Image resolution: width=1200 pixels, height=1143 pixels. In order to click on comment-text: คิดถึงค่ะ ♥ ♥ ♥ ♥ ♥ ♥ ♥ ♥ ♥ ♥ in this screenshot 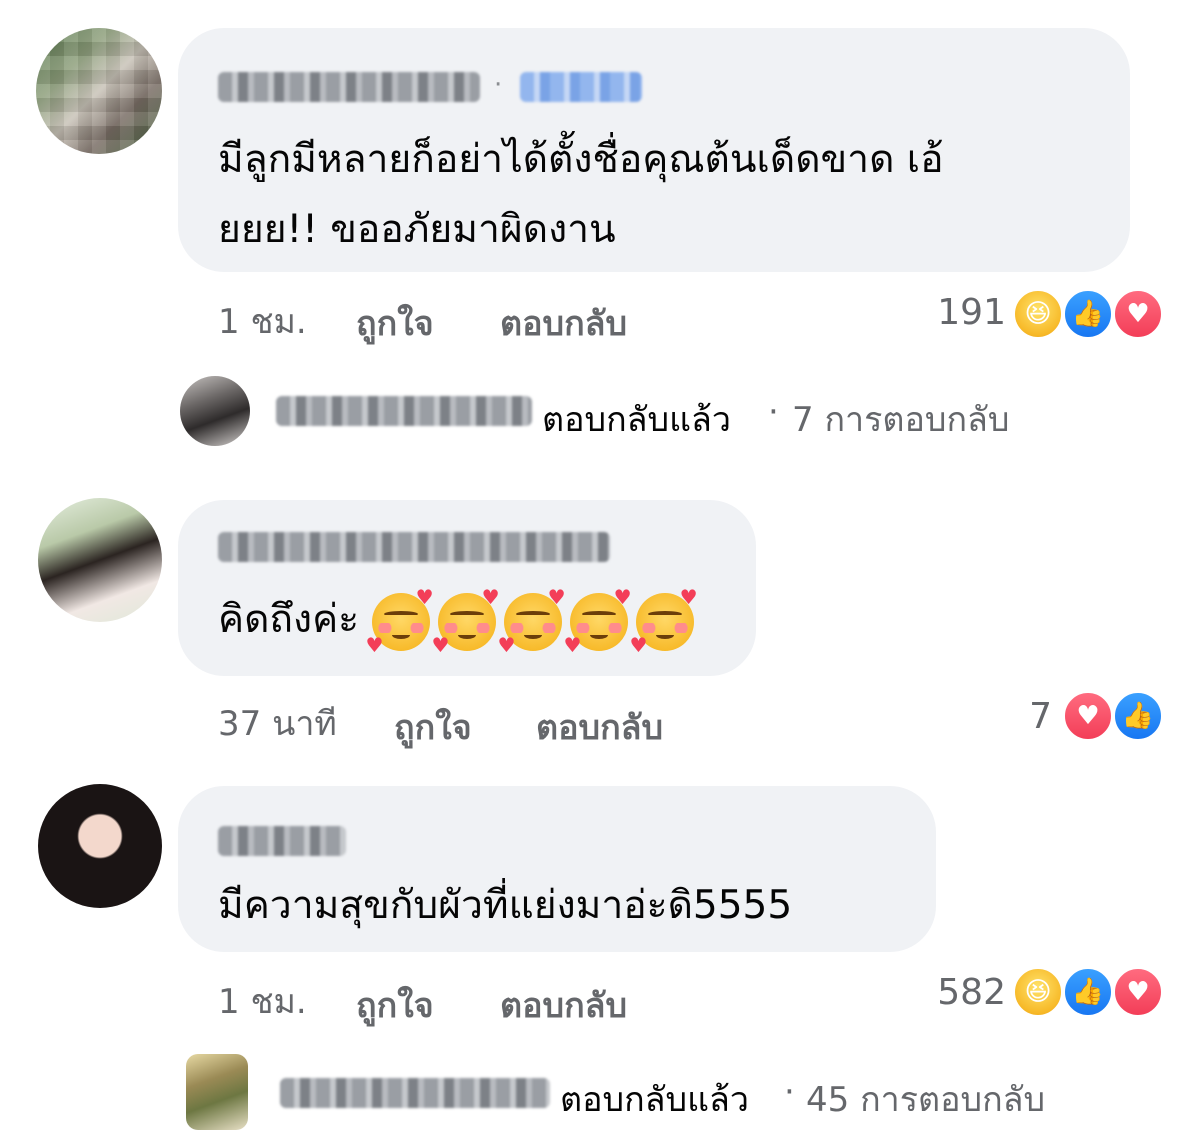, I will do `click(460, 620)`.